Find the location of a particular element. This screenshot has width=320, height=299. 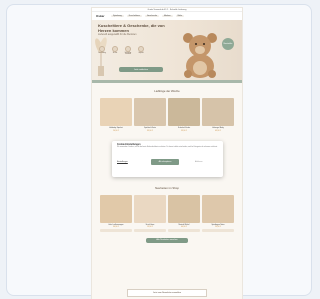

section-title: Lieblinge der Woche is located at coordinates (167, 91).